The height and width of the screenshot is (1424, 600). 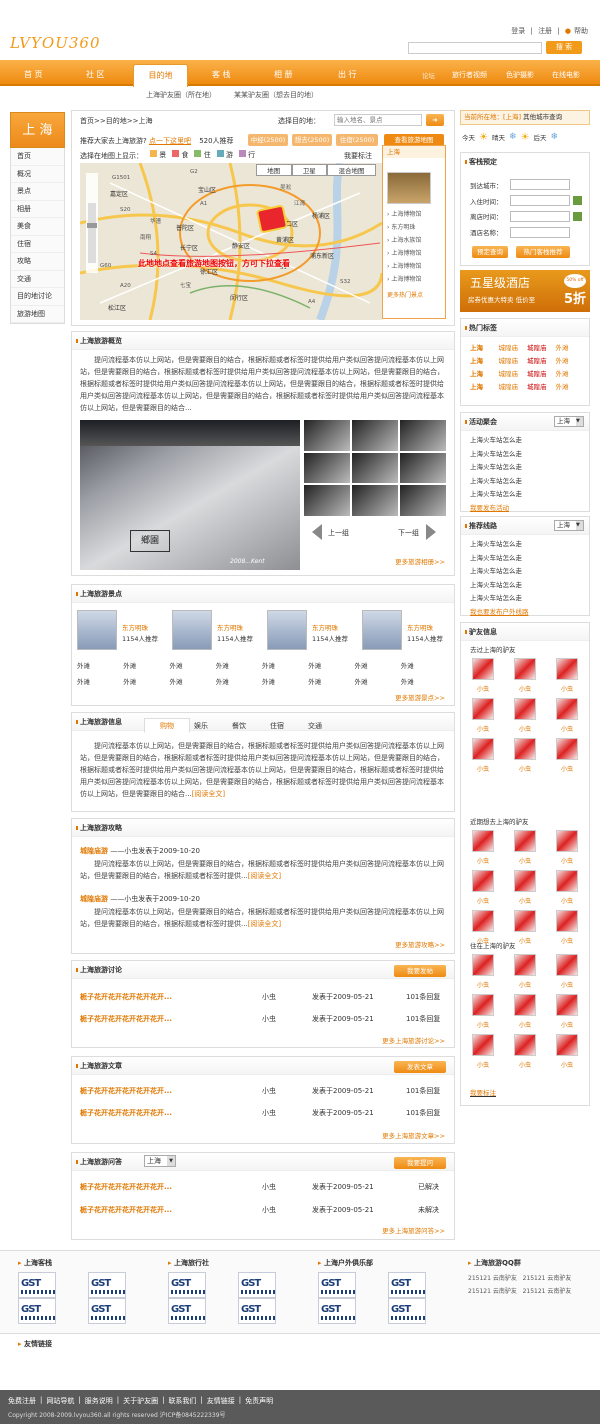 What do you see at coordinates (484, 373) in the screenshot?
I see `tag: 上海` at bounding box center [484, 373].